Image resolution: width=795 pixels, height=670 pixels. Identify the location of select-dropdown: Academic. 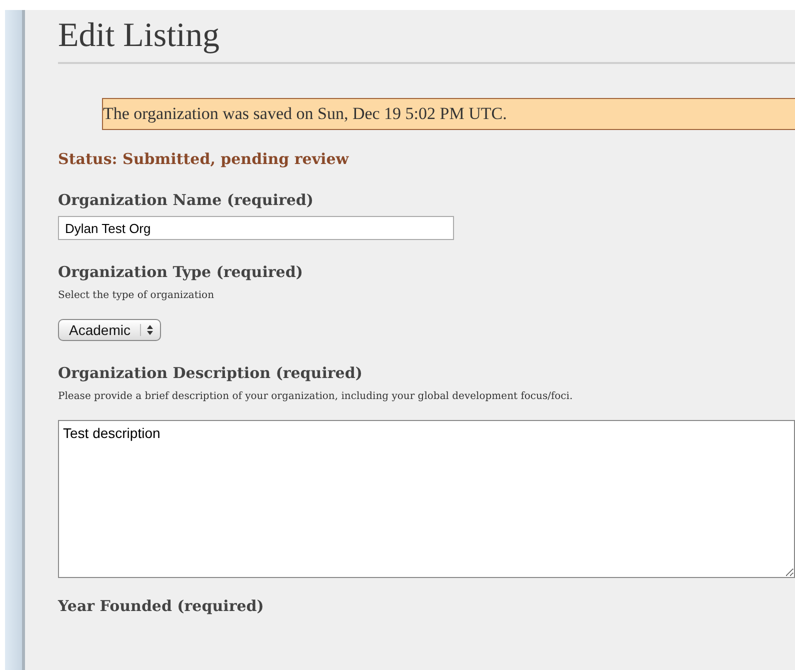
(110, 330).